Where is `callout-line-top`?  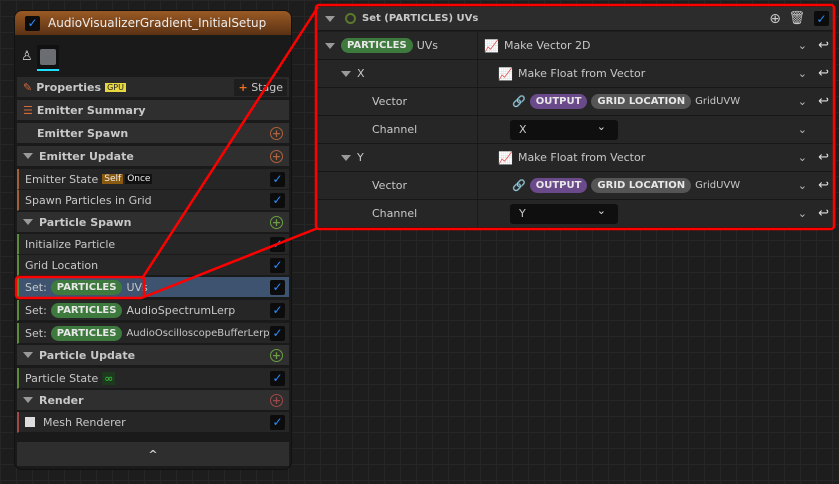
callout-line-top is located at coordinates (230, 142).